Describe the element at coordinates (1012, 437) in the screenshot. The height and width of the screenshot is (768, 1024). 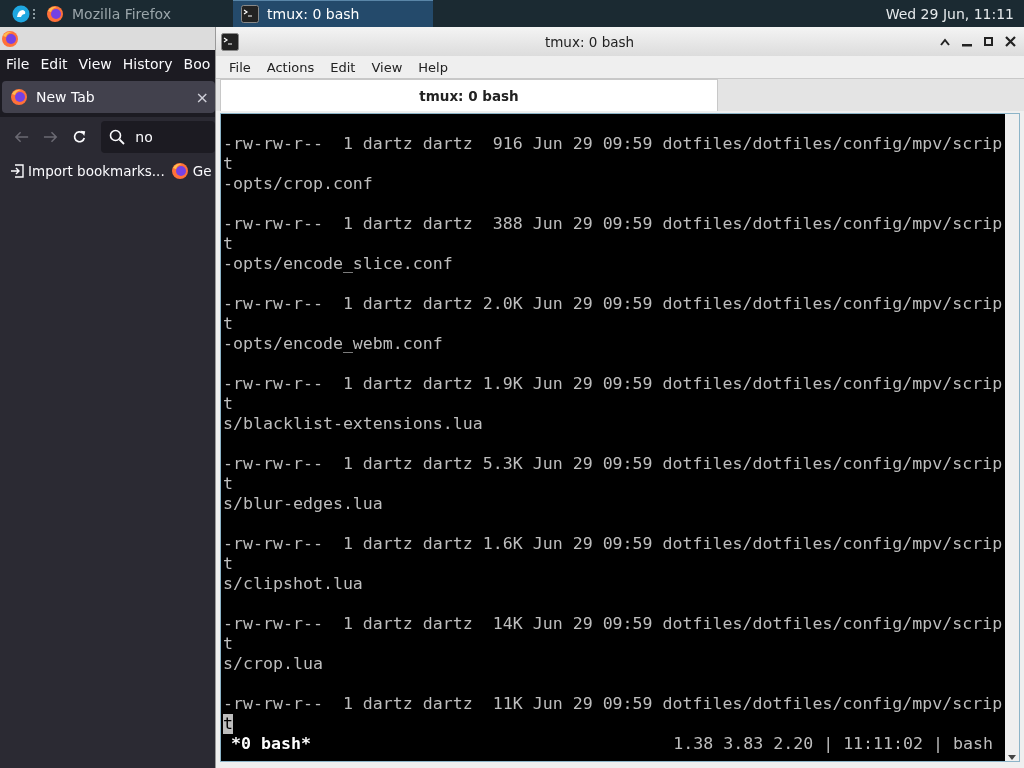
I see `scrollbar` at that location.